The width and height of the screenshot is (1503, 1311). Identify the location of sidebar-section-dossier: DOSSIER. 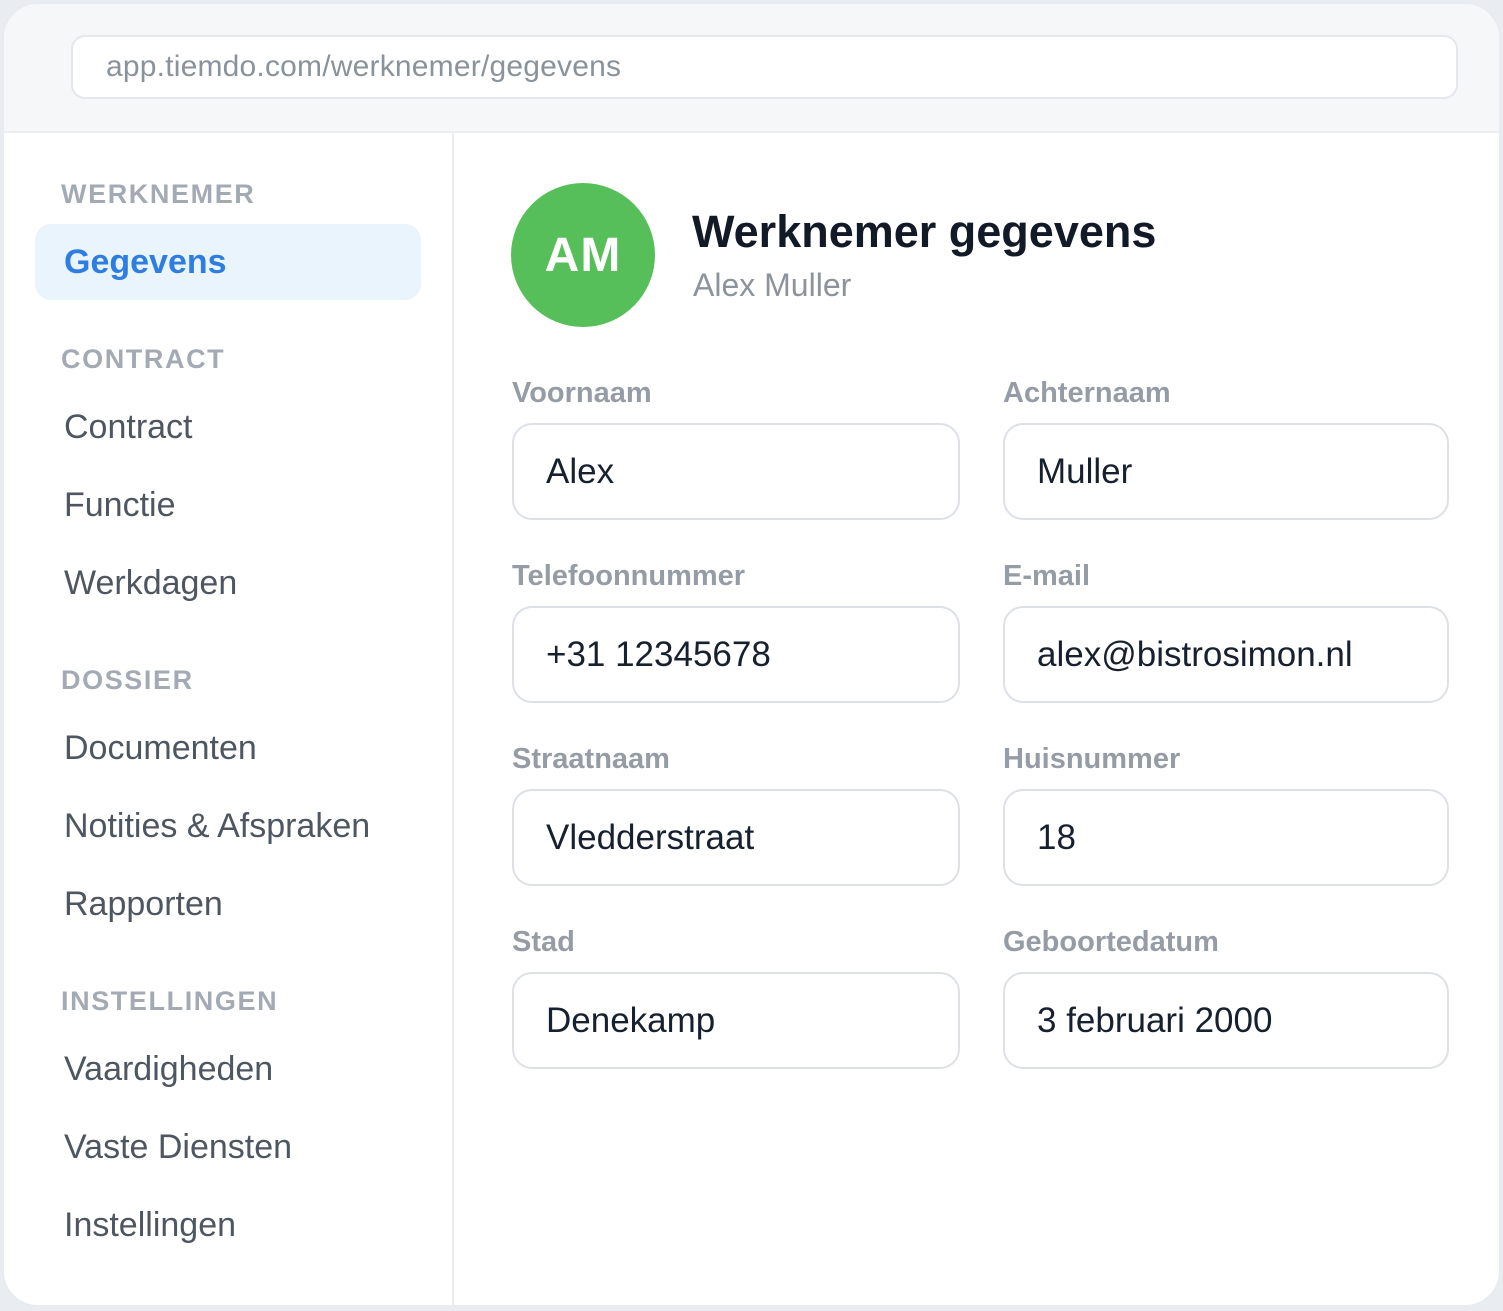
(127, 680).